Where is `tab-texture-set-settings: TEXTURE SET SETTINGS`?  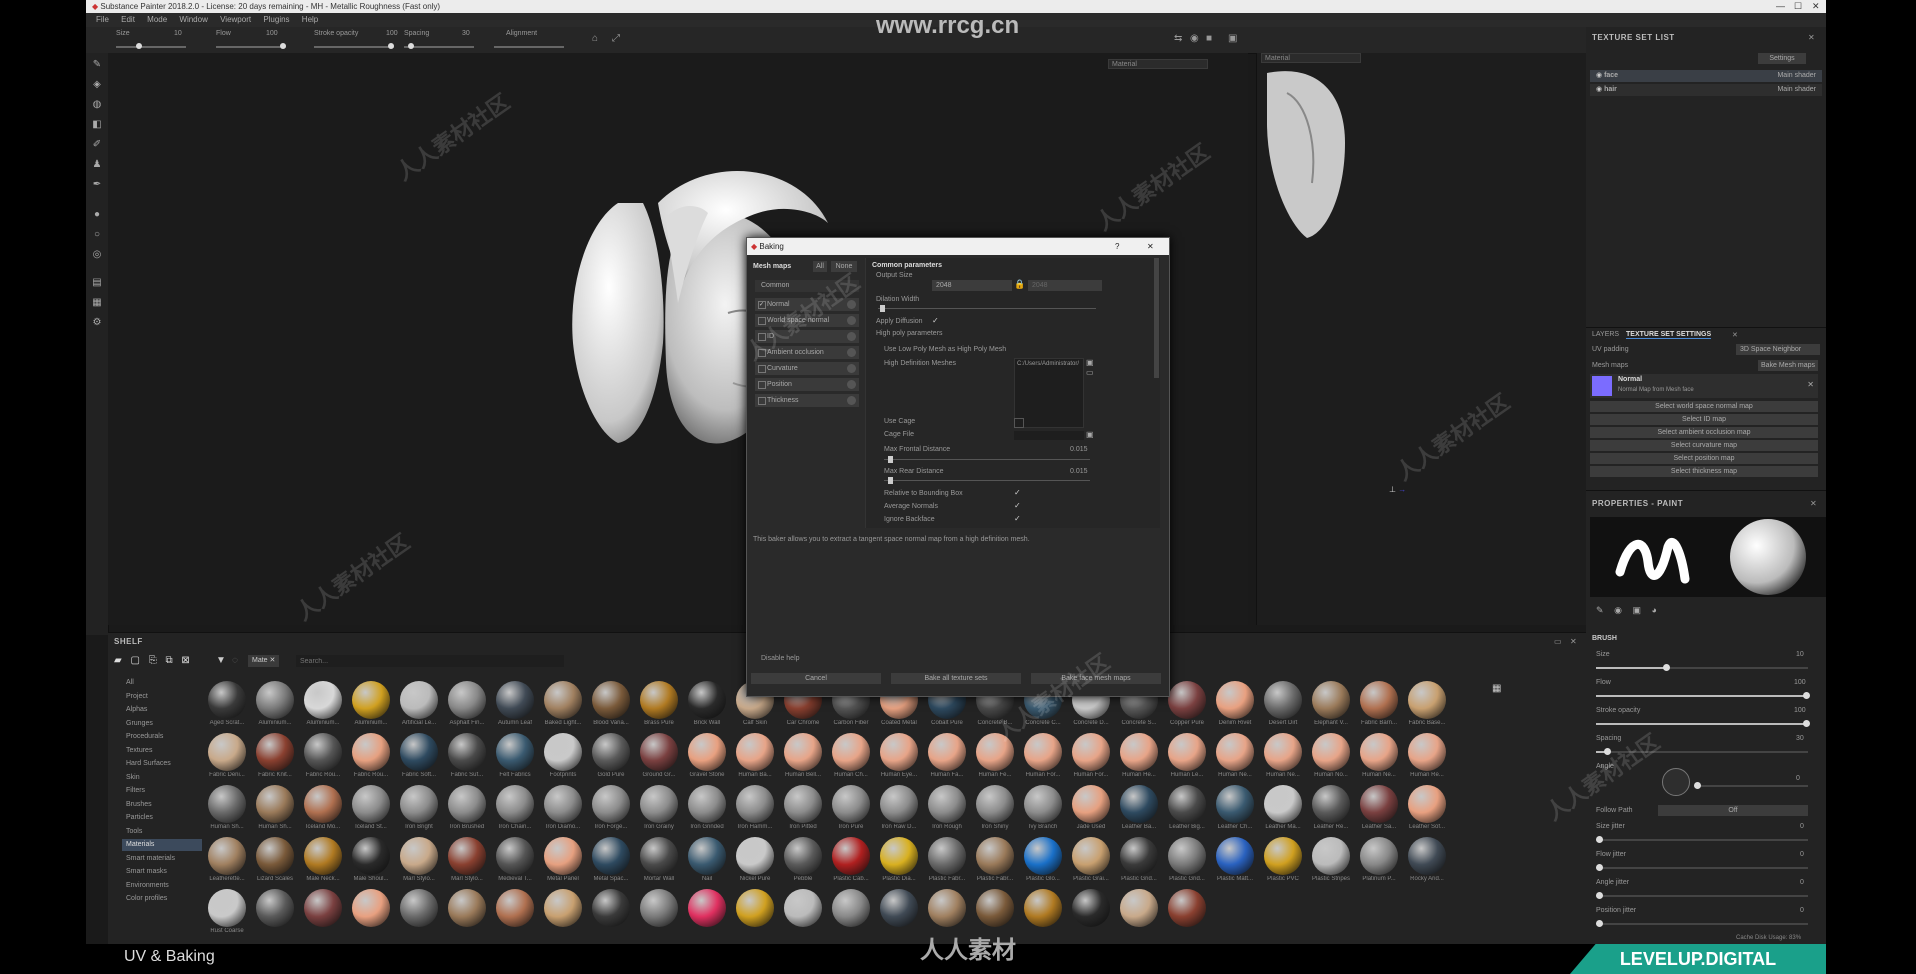 tab-texture-set-settings: TEXTURE SET SETTINGS is located at coordinates (1669, 335).